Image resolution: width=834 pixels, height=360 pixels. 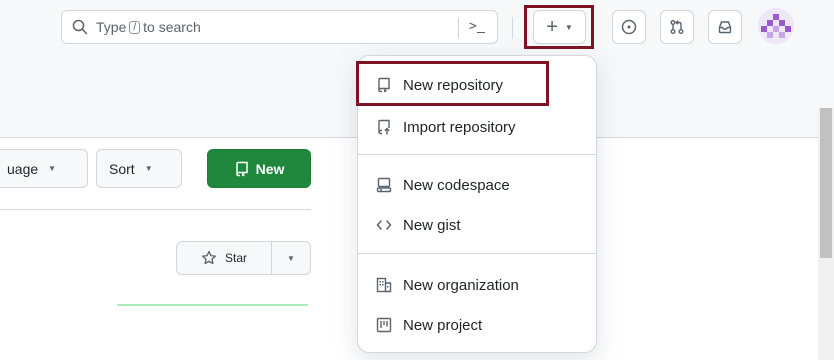 I want to click on user-avatar, so click(x=776, y=26).